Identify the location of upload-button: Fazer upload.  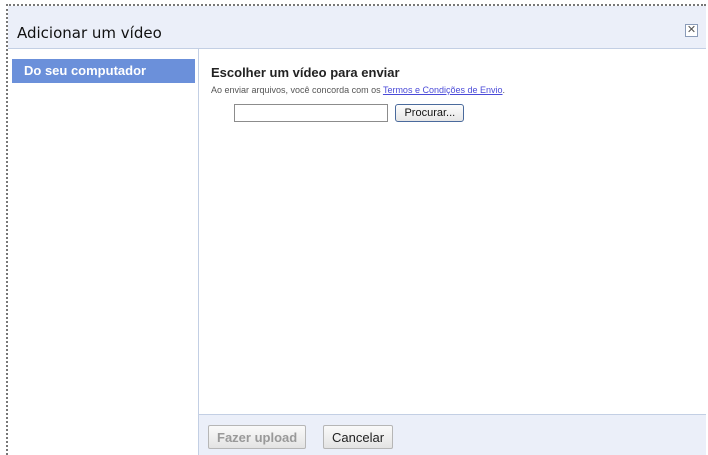
(257, 437).